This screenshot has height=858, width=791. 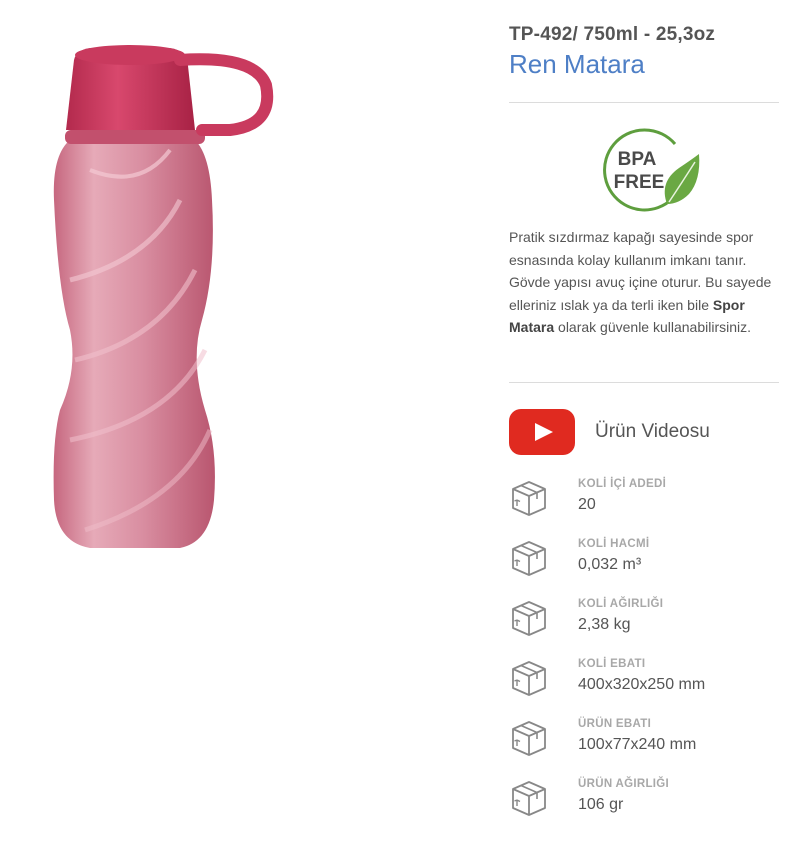 I want to click on spec-label: ÜRÜN AĞIRLIĞI, so click(x=623, y=784).